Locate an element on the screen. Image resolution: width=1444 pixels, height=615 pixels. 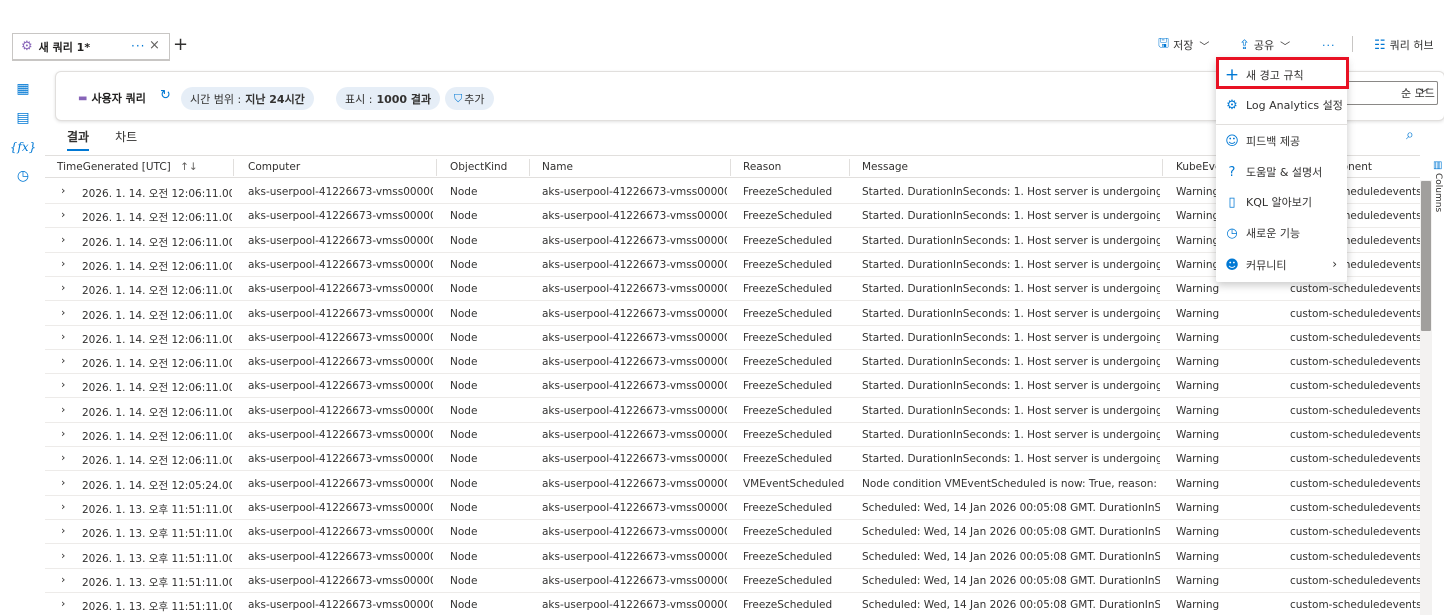
column-header-kubeevent: KubeEve is located at coordinates (1198, 167).